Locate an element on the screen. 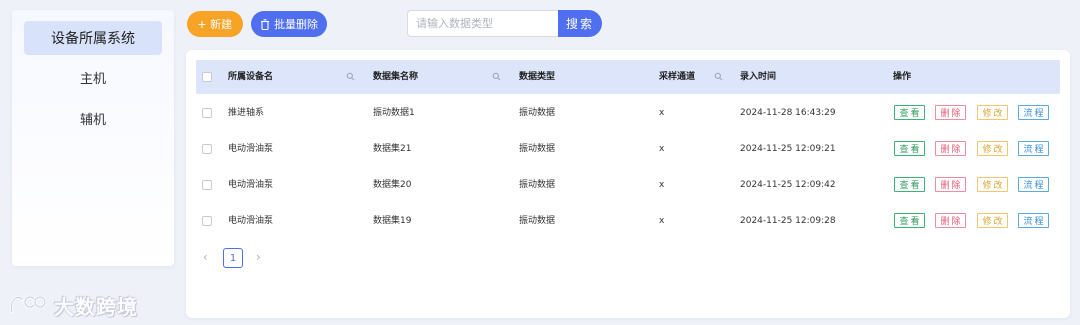 The height and width of the screenshot is (325, 1080). new-button: + 新建 is located at coordinates (215, 24).